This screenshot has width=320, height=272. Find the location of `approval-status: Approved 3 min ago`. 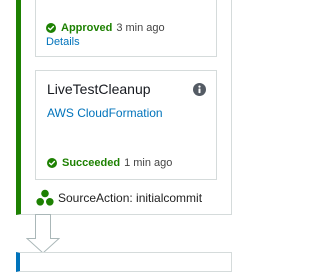

approval-status: Approved 3 min ago is located at coordinates (105, 28).